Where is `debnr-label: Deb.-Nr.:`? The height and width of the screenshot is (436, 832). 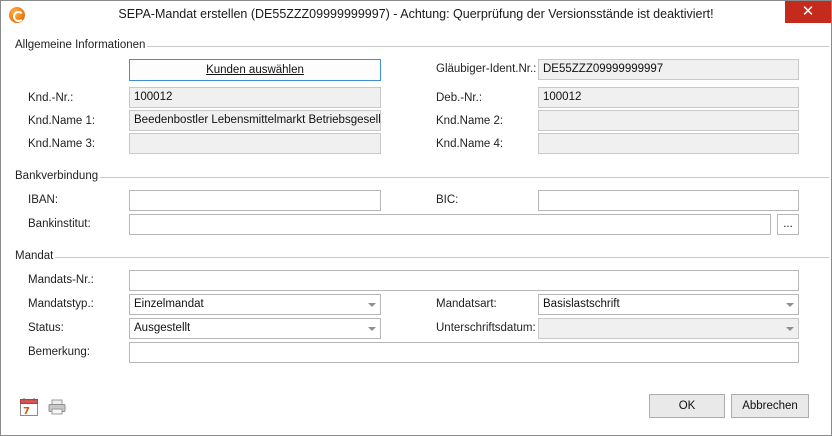 debnr-label: Deb.-Nr.: is located at coordinates (459, 98).